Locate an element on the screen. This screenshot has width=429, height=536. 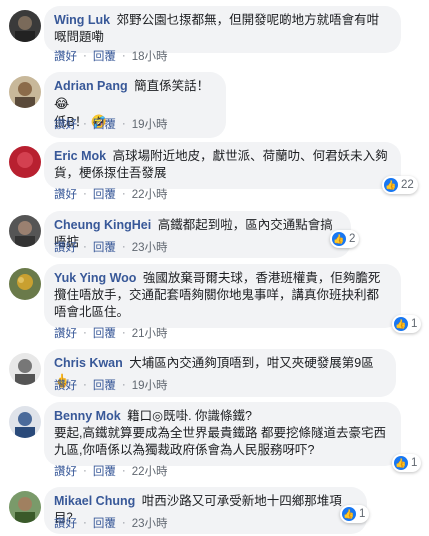
comment-author: Cheung KingHei is located at coordinates (102, 225).